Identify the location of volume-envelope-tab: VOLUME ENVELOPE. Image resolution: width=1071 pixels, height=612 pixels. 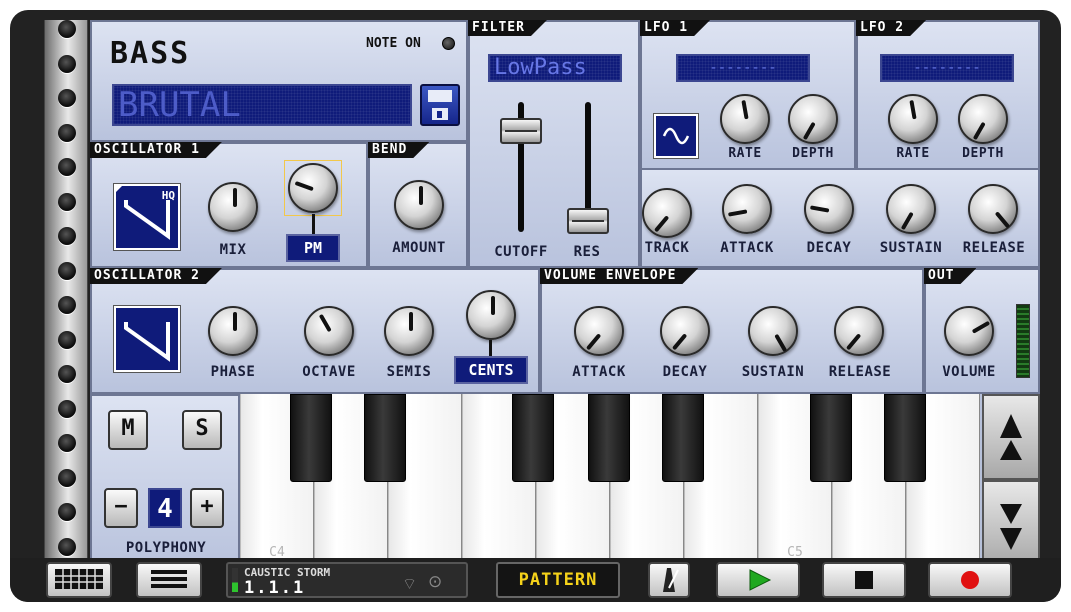
(619, 276).